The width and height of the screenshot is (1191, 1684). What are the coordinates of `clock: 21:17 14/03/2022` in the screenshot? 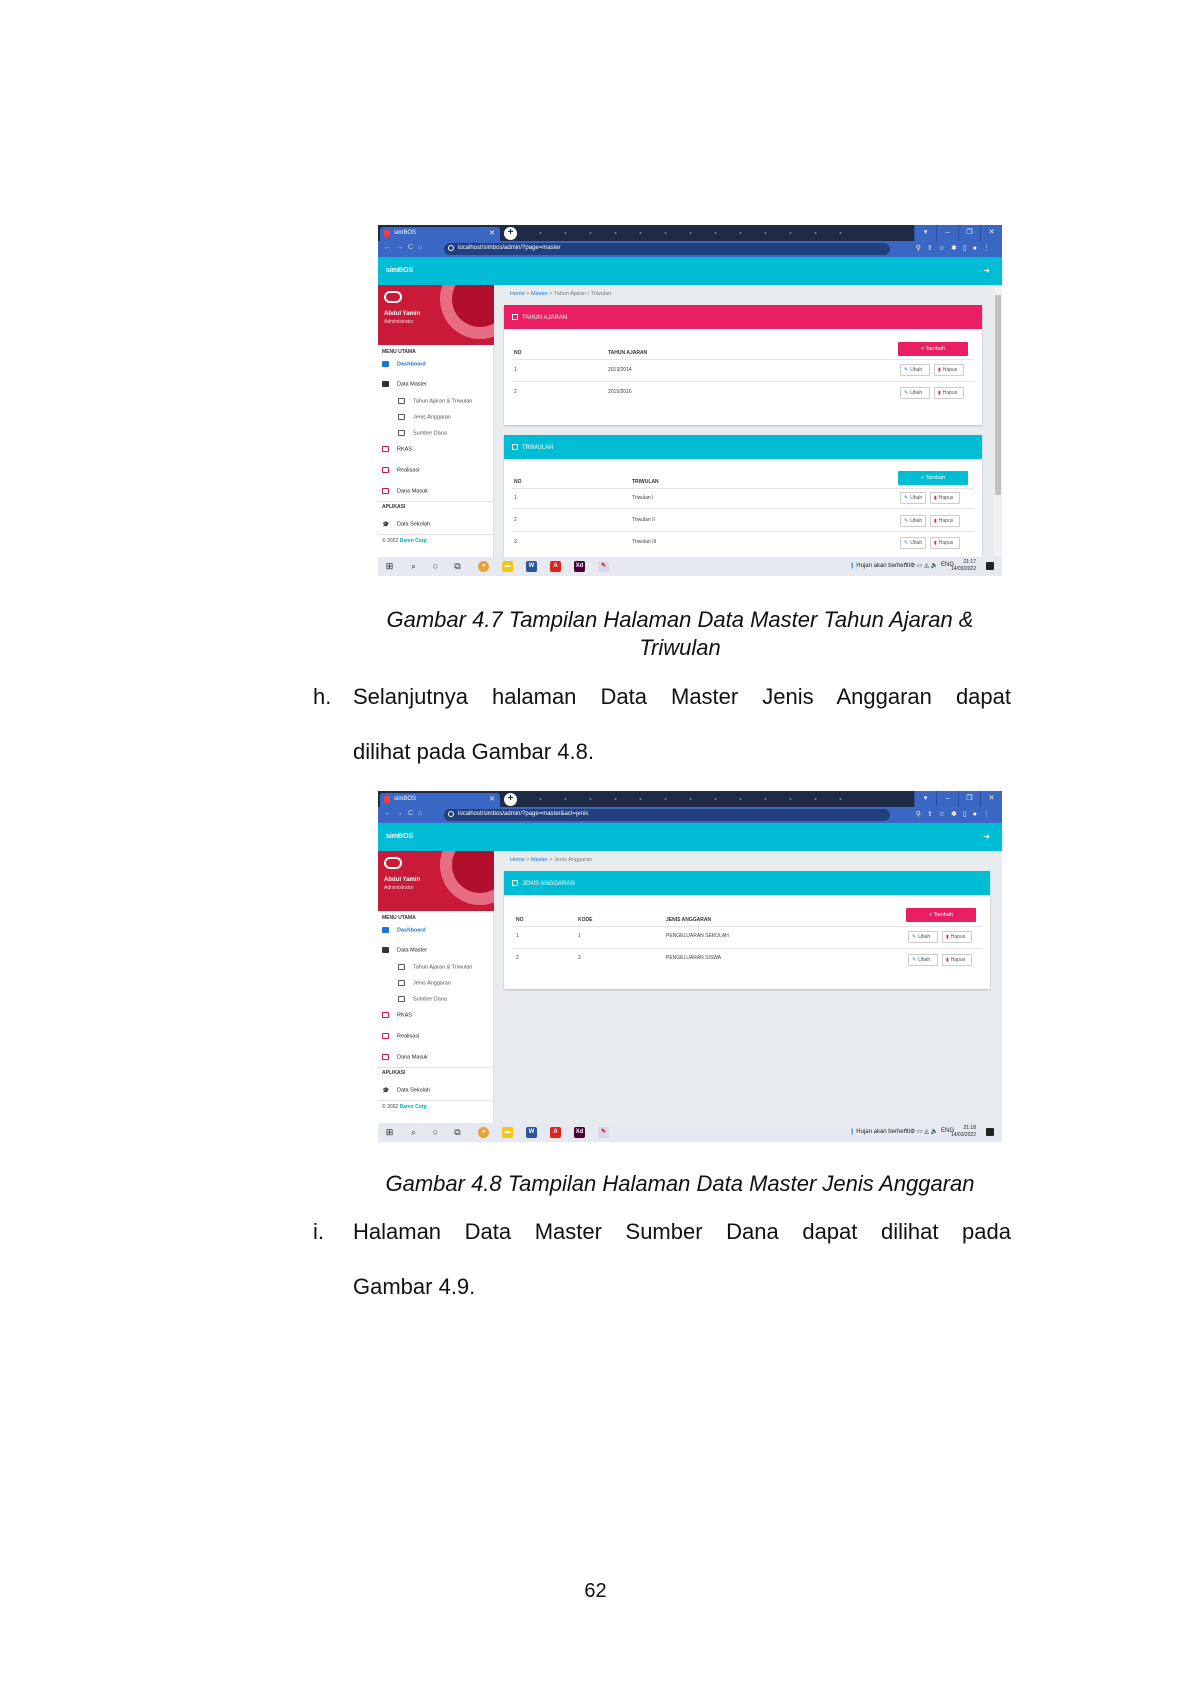 It's located at (963, 566).